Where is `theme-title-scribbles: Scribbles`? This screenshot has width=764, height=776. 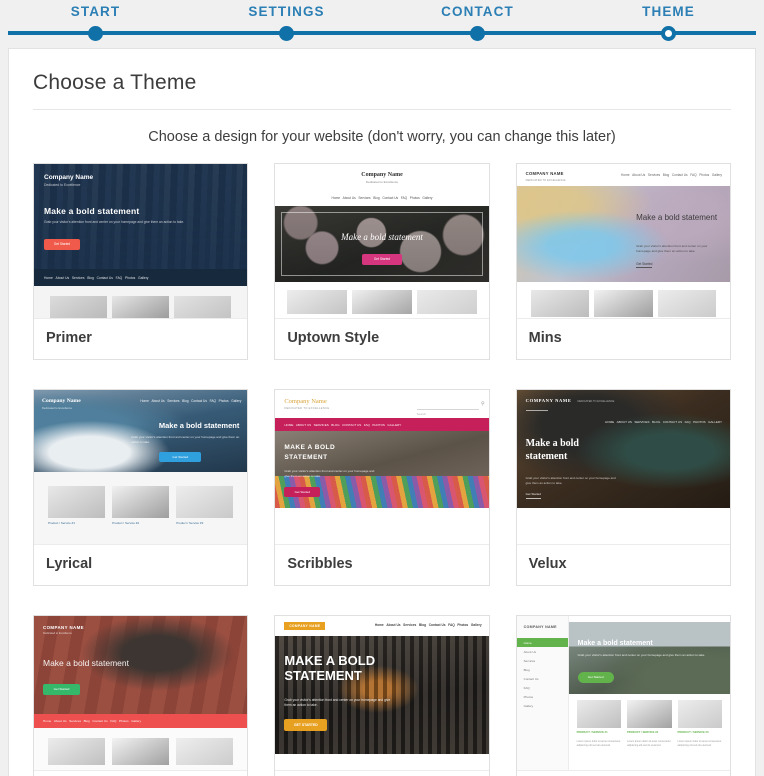 theme-title-scribbles: Scribbles is located at coordinates (320, 564).